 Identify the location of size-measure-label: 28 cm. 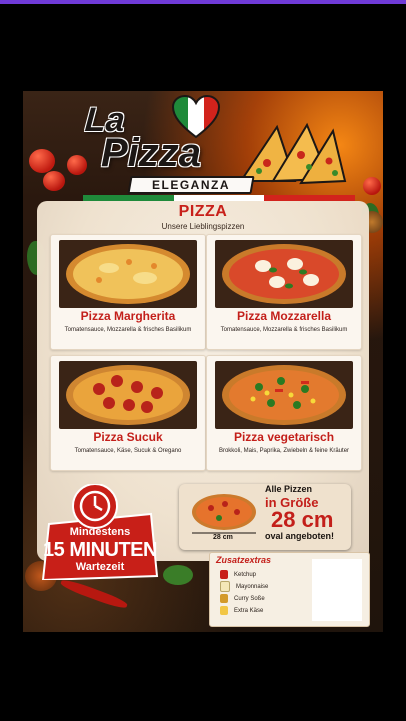
(223, 537).